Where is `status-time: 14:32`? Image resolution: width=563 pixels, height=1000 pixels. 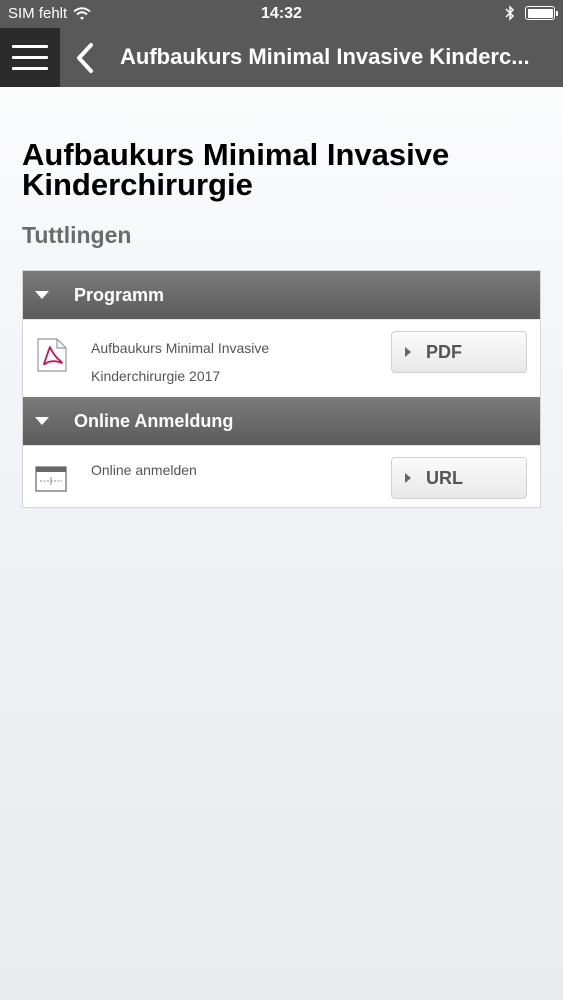
status-time: 14:32 is located at coordinates (281, 13).